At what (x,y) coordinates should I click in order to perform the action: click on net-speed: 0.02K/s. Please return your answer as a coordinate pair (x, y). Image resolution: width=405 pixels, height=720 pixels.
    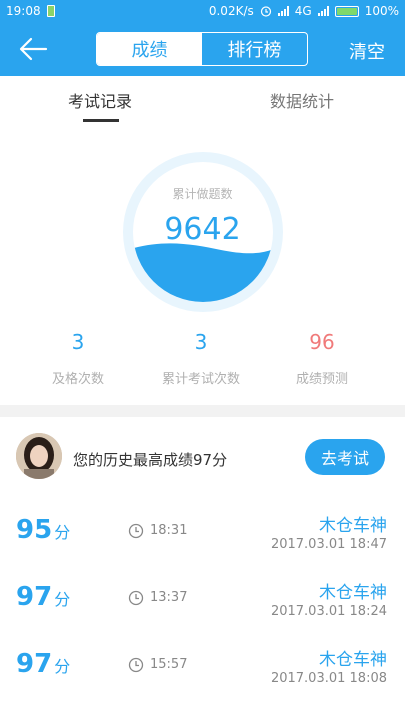
    Looking at the image, I should click on (231, 11).